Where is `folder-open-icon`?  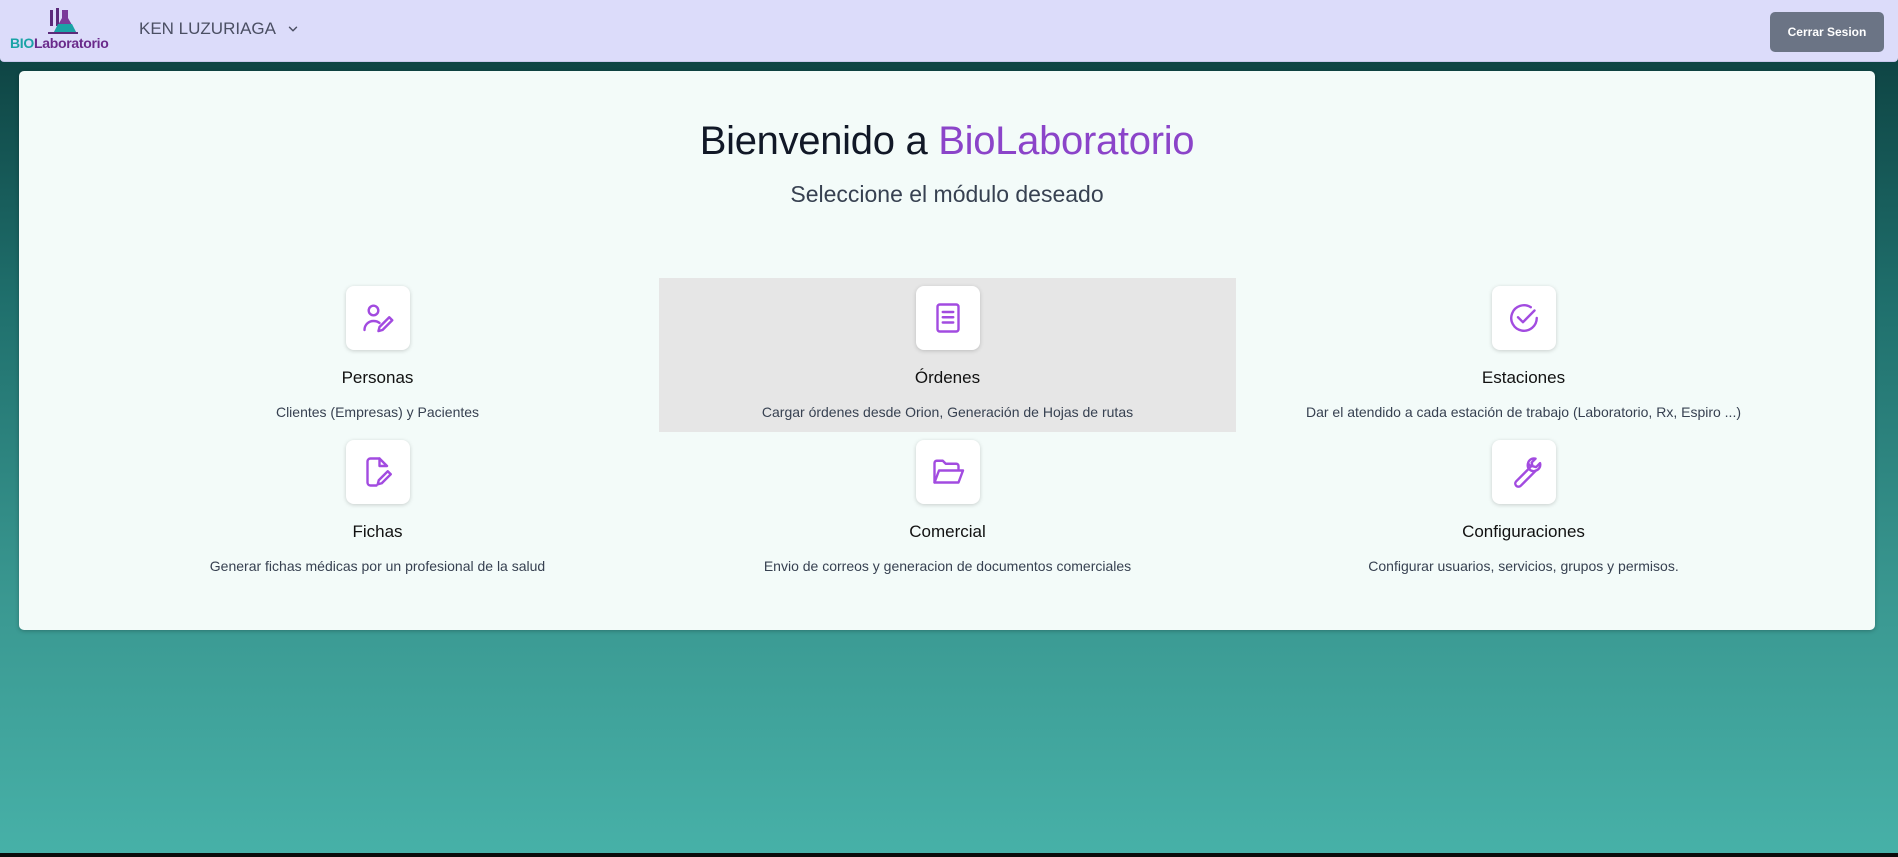 folder-open-icon is located at coordinates (948, 471).